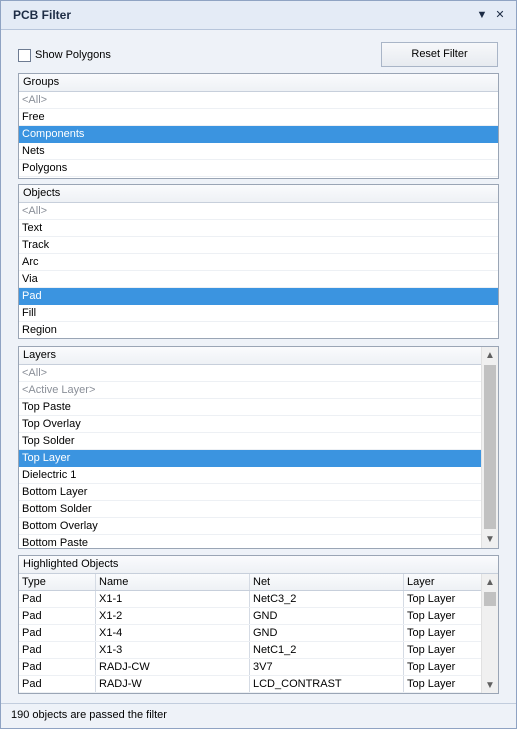 This screenshot has width=517, height=729. Describe the element at coordinates (250, 492) in the screenshot. I see `layer-item: Bottom Layer` at that location.